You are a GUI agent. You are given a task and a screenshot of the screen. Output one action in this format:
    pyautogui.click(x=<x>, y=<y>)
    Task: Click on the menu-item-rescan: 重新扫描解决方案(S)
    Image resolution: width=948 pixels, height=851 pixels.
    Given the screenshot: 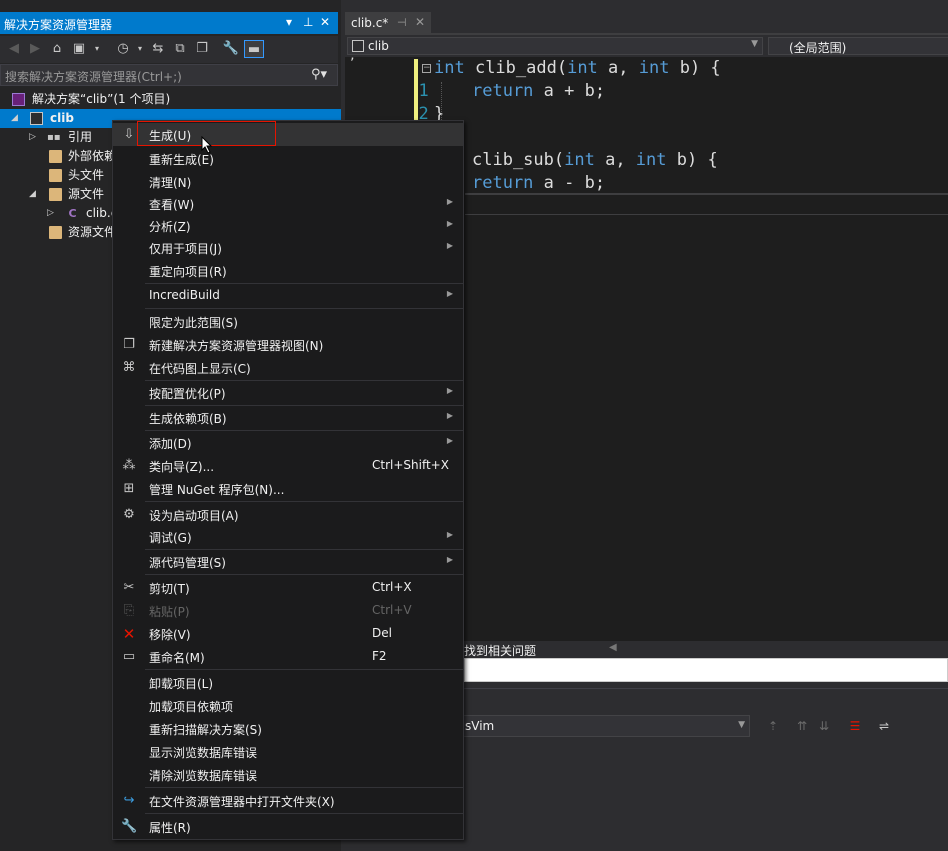 What is the action you would take?
    pyautogui.click(x=288, y=728)
    